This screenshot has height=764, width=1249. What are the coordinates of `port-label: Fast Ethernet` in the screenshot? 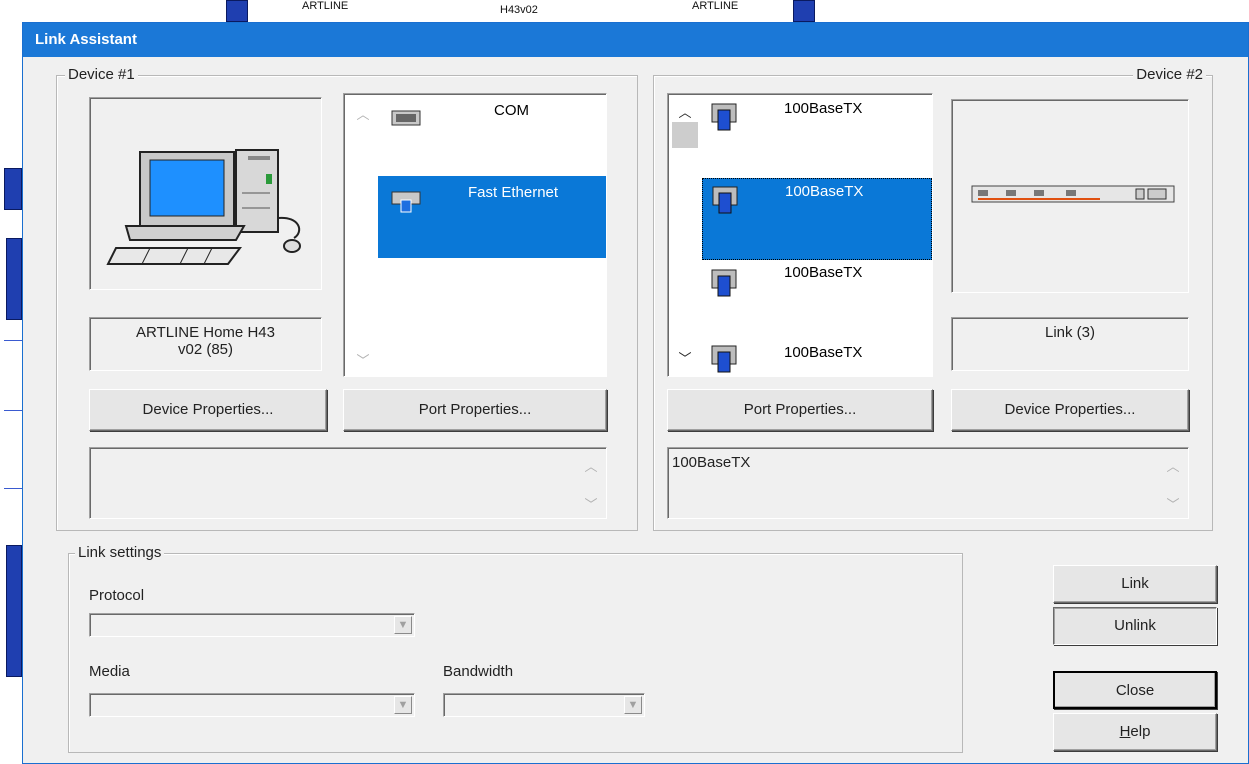 It's located at (513, 192).